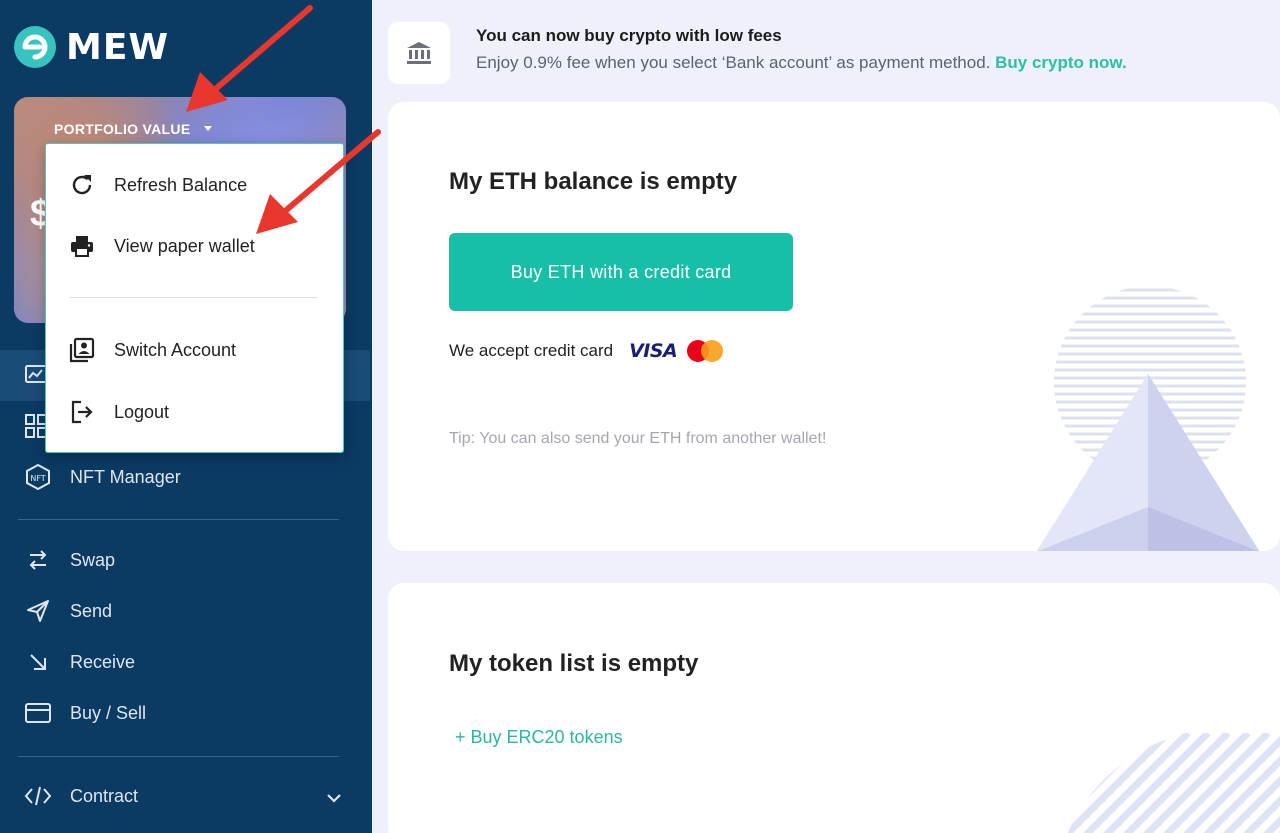  What do you see at coordinates (283, 119) in the screenshot?
I see `annotation-arrows` at bounding box center [283, 119].